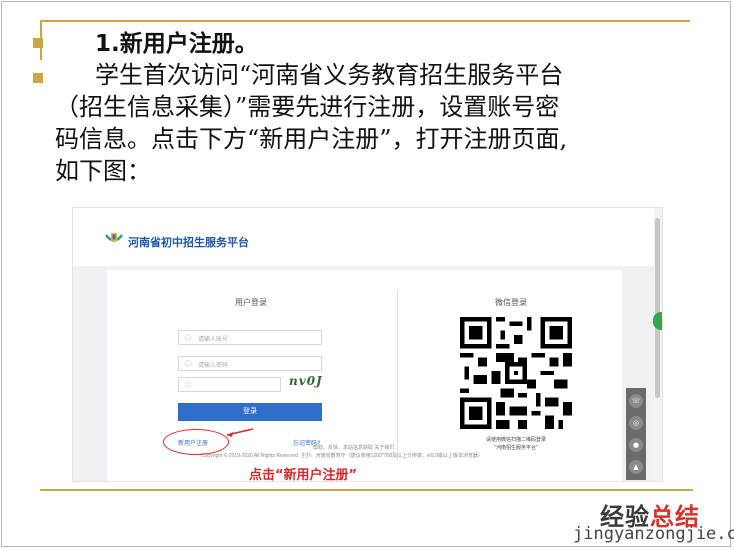 The height and width of the screenshot is (549, 734). What do you see at coordinates (657, 308) in the screenshot?
I see `scrollbar-thumb` at bounding box center [657, 308].